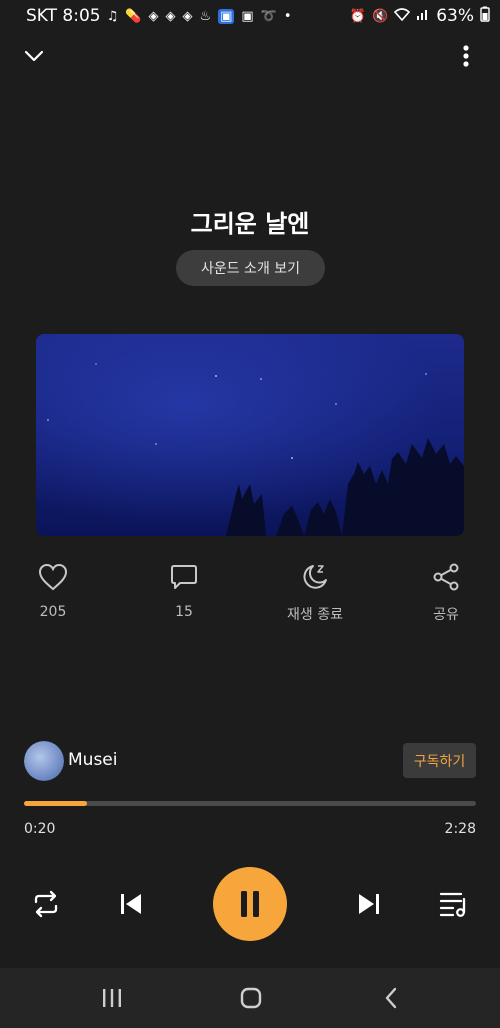  I want to click on camera-app-icon: ▣, so click(247, 16).